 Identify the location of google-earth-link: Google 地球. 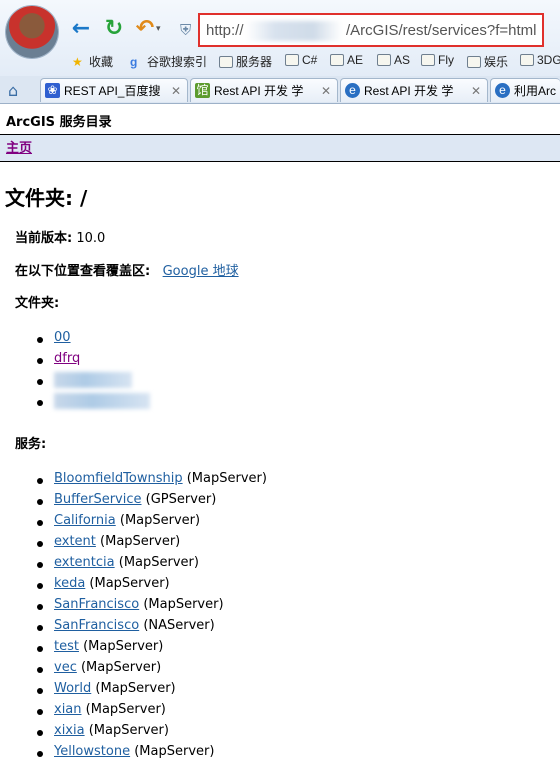
(201, 271).